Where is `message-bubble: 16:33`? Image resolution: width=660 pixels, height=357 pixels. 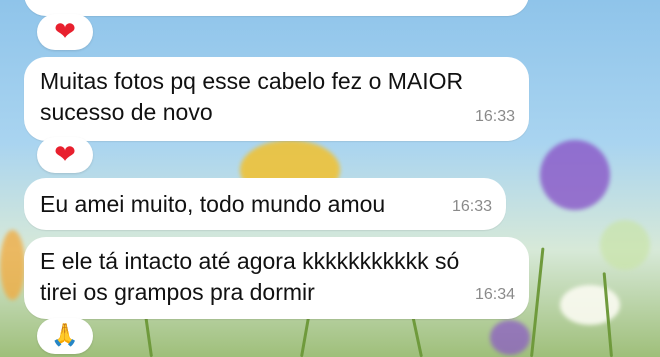
message-bubble: 16:33 is located at coordinates (276, 8).